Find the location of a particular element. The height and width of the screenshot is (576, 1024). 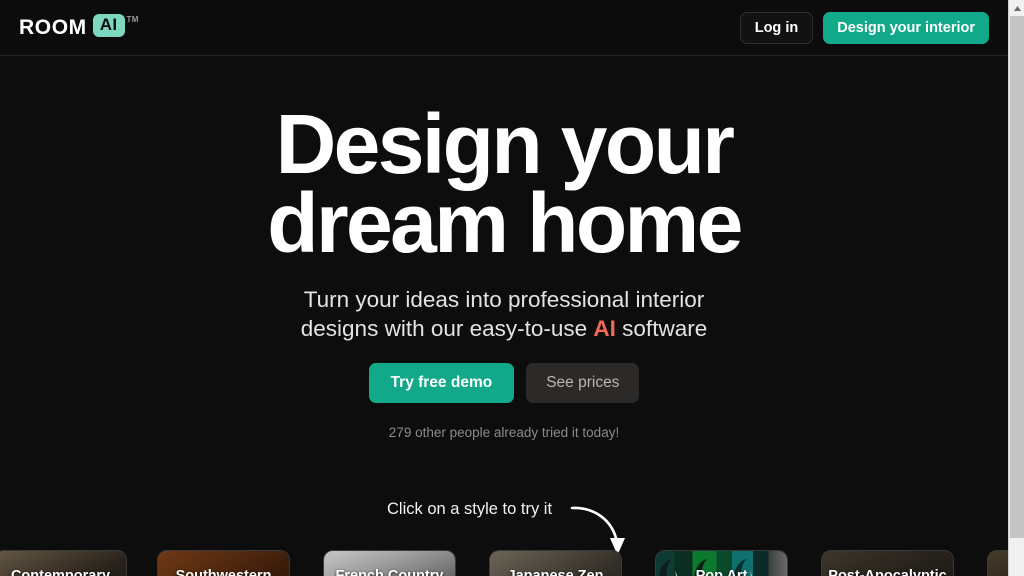

scroll-up-arrow-icon is located at coordinates (1016, 8).